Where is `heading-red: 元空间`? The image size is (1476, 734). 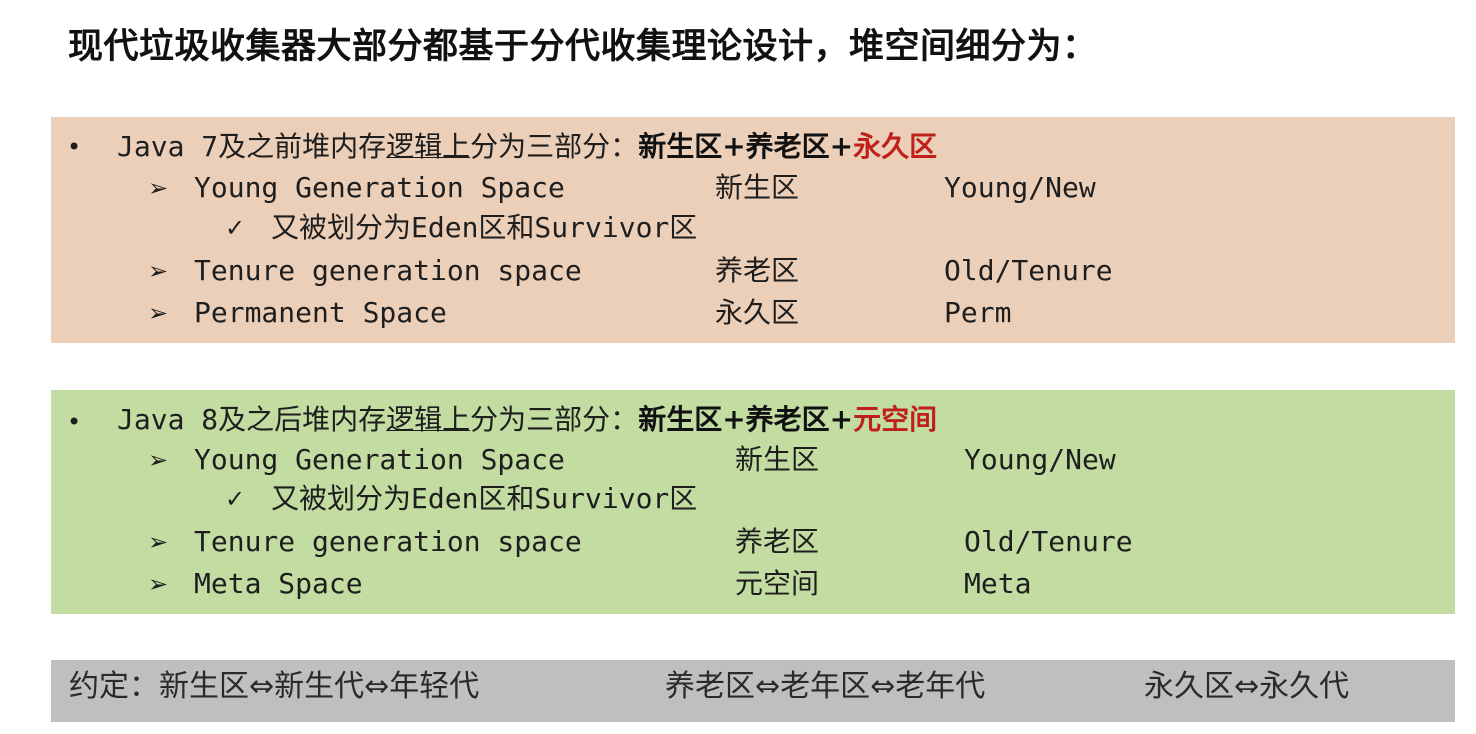
heading-red: 元空间 is located at coordinates (895, 419).